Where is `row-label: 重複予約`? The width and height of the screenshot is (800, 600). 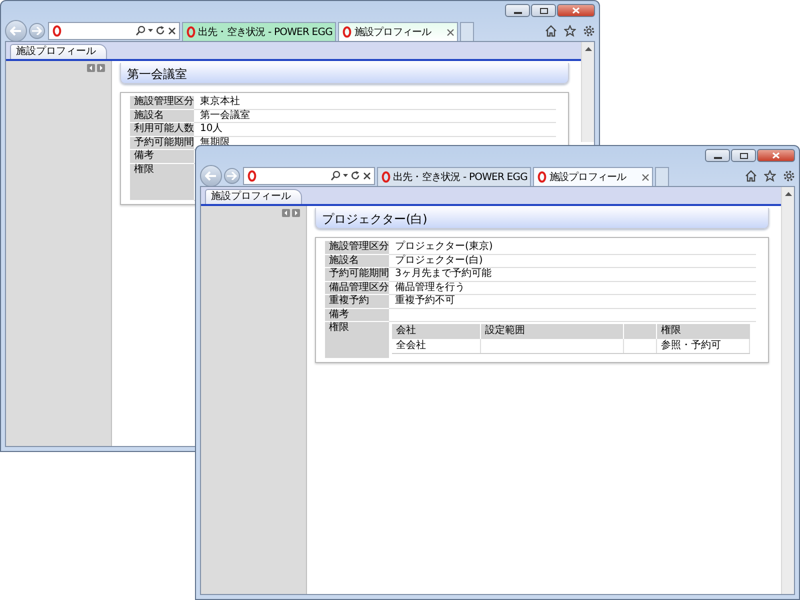 row-label: 重複予約 is located at coordinates (357, 301).